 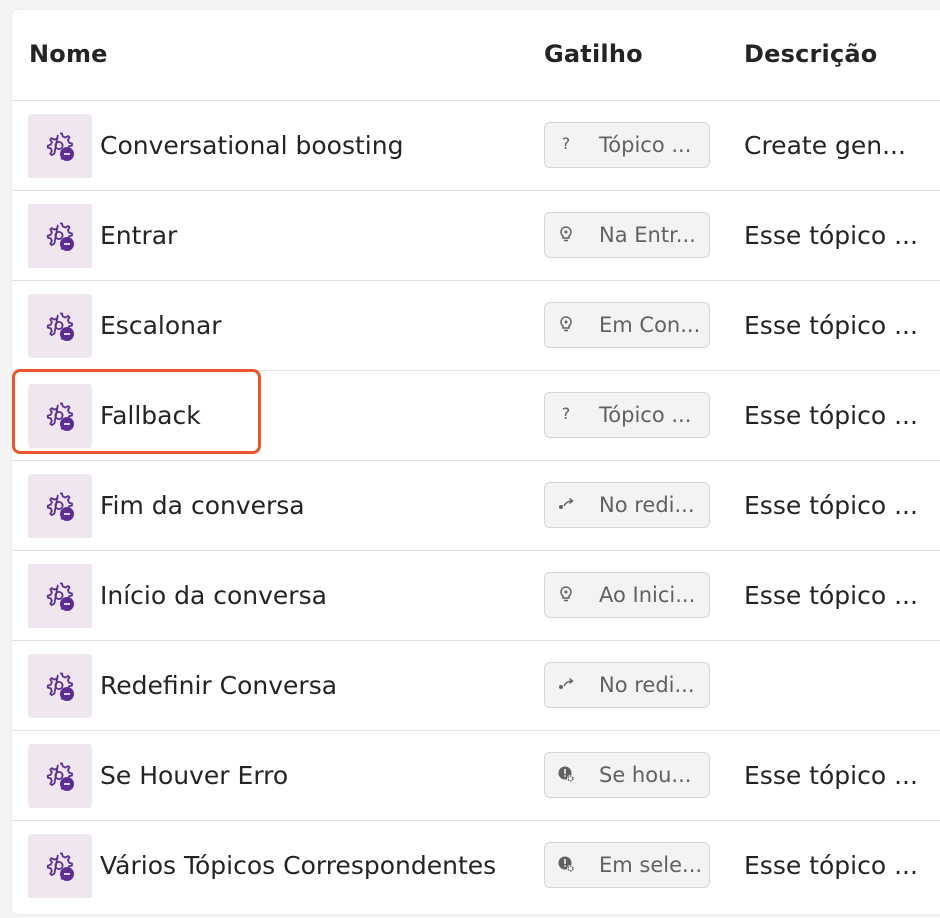 I want to click on topic-name: Início da conversa, so click(x=213, y=595).